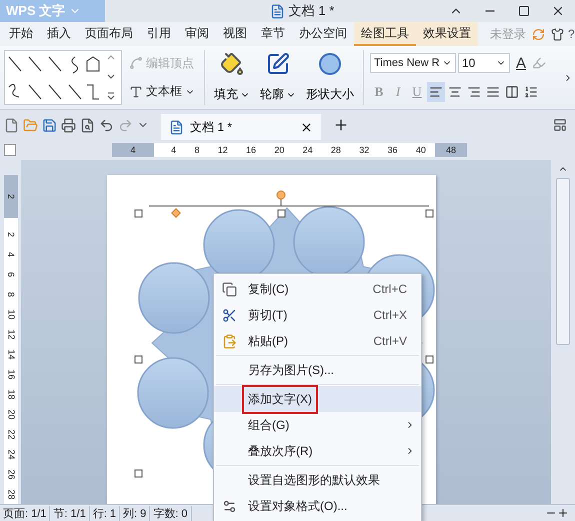 The image size is (575, 521). I want to click on print-icon, so click(68, 125).